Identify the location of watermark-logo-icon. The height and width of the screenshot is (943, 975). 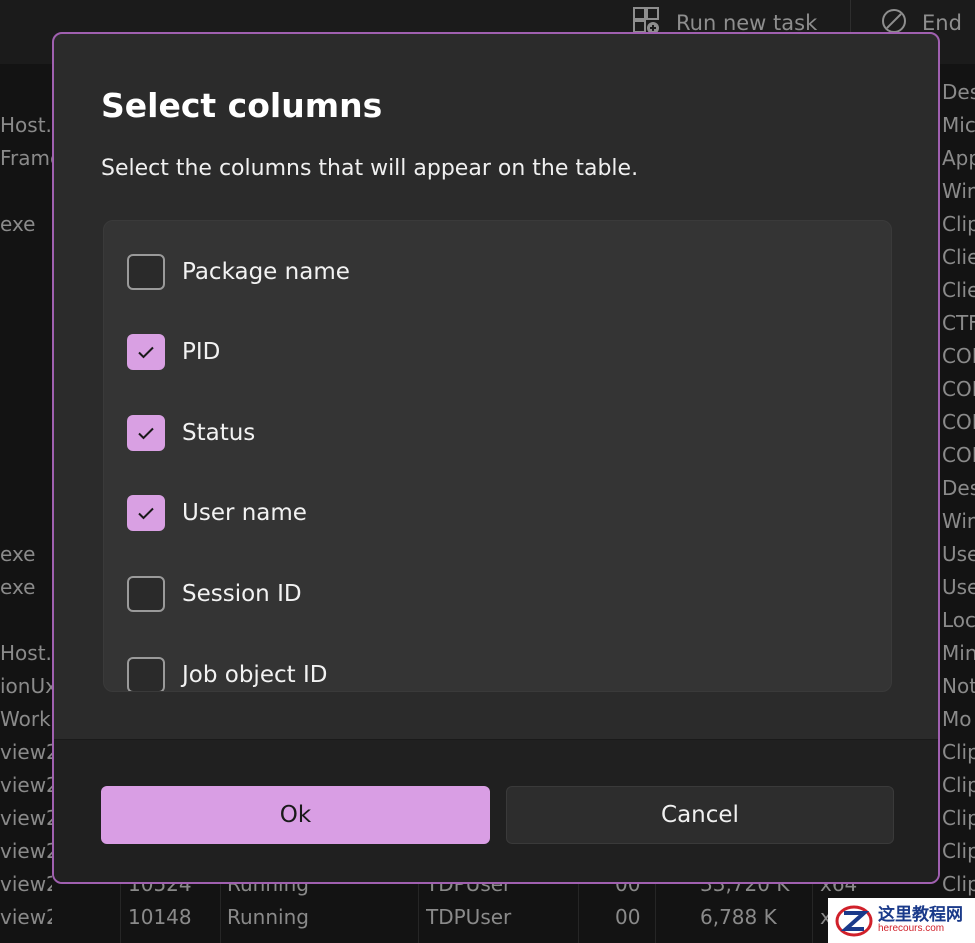
(854, 920).